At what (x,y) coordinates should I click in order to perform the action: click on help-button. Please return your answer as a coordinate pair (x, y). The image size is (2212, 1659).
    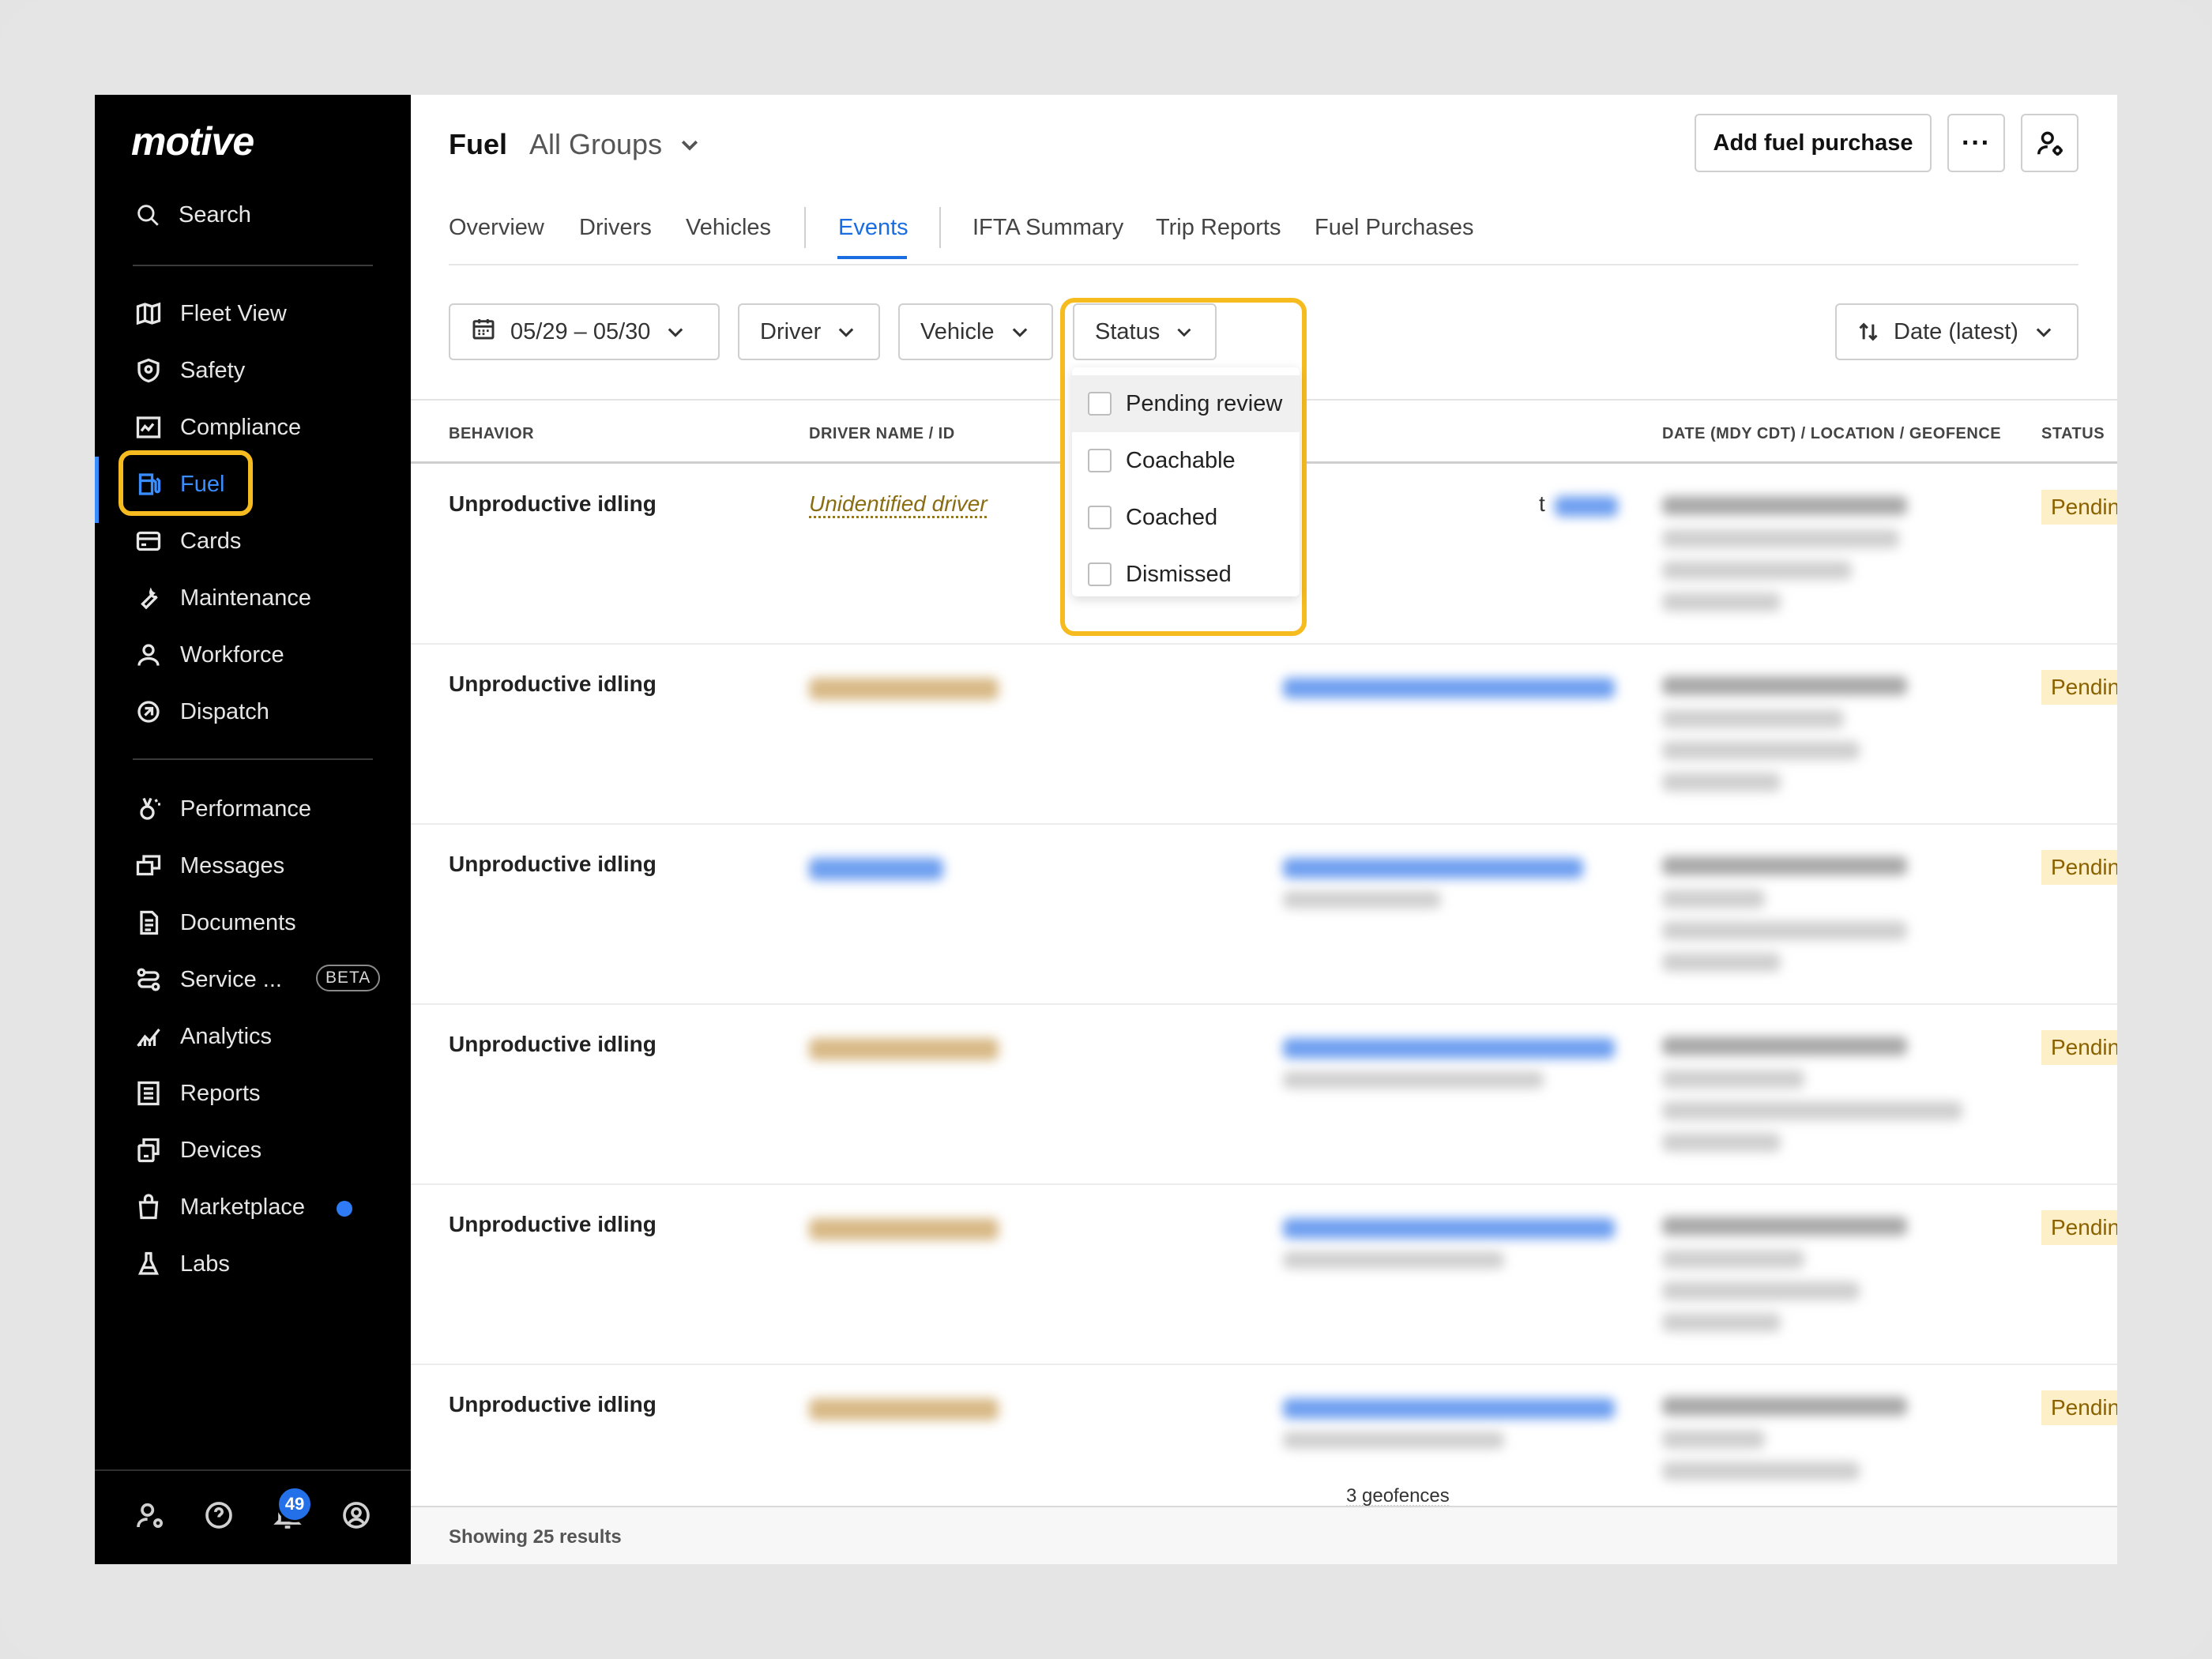
    Looking at the image, I should click on (219, 1515).